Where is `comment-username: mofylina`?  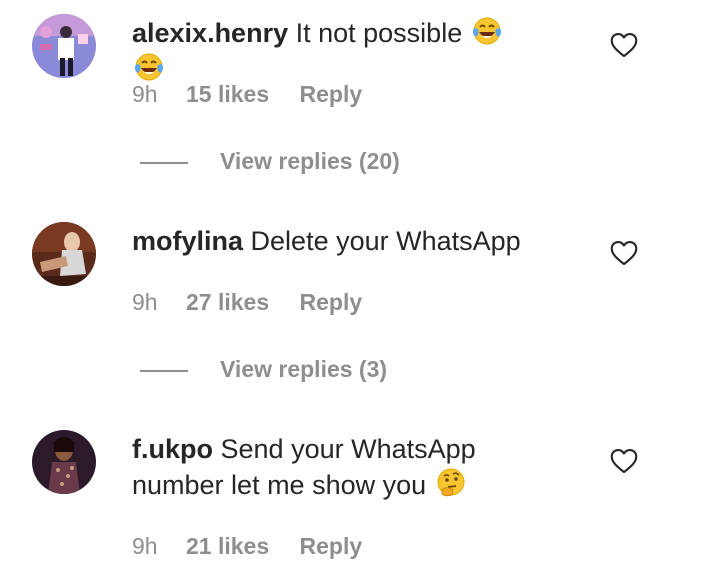 comment-username: mofylina is located at coordinates (187, 241).